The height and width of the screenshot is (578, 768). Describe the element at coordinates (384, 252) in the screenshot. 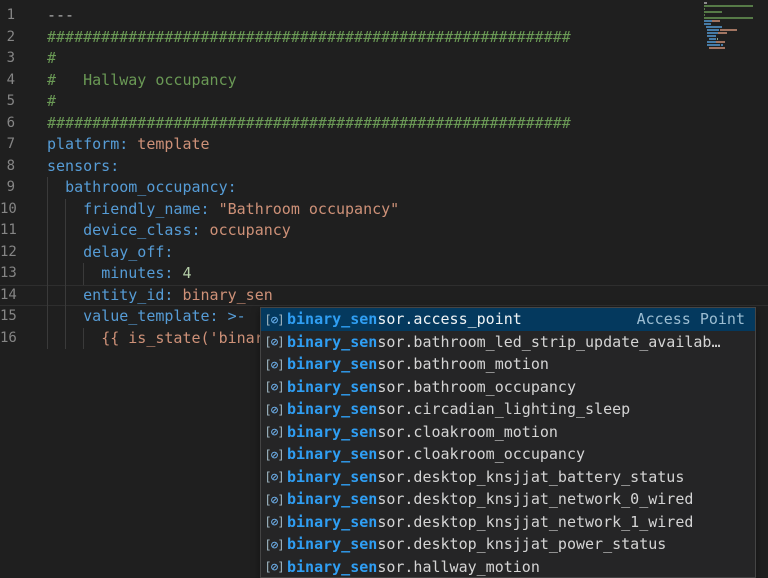

I see `code-line-12: 12 delay_off:` at that location.